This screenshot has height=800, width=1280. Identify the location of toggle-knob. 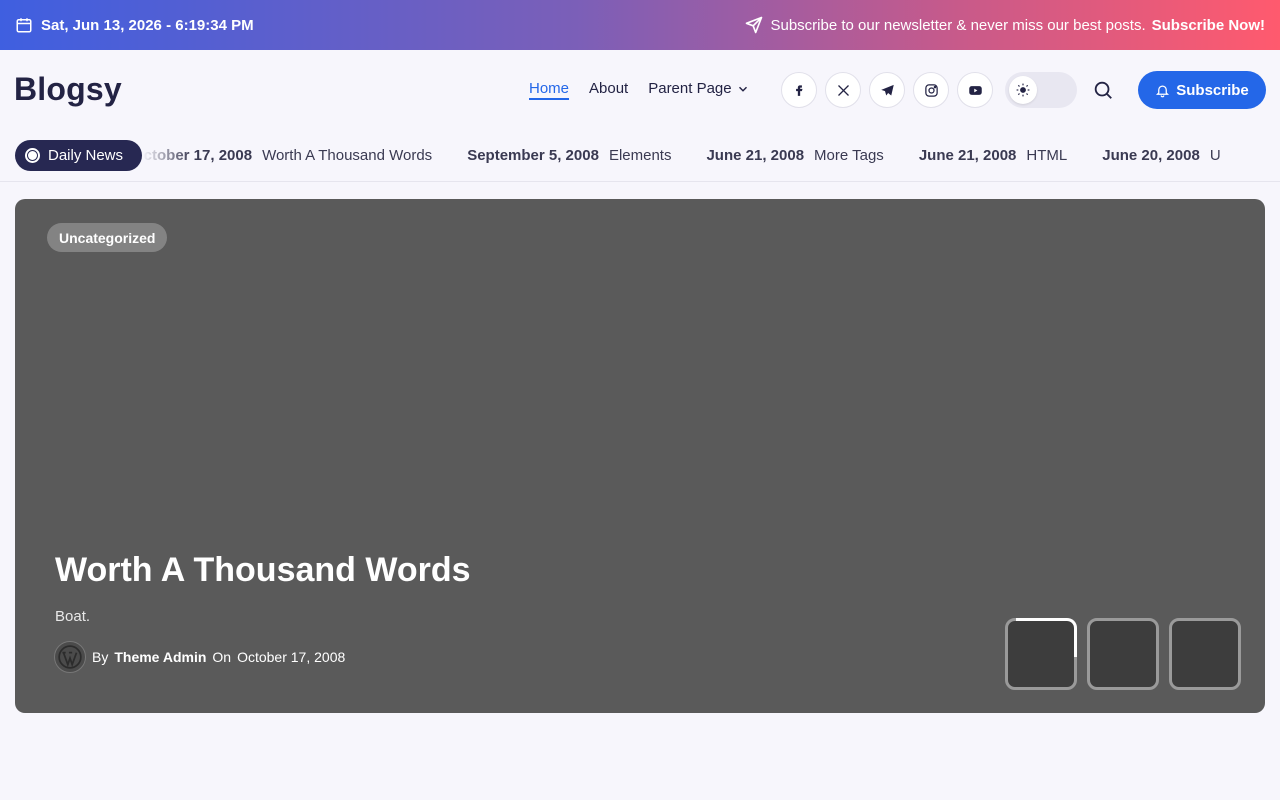
(1023, 90).